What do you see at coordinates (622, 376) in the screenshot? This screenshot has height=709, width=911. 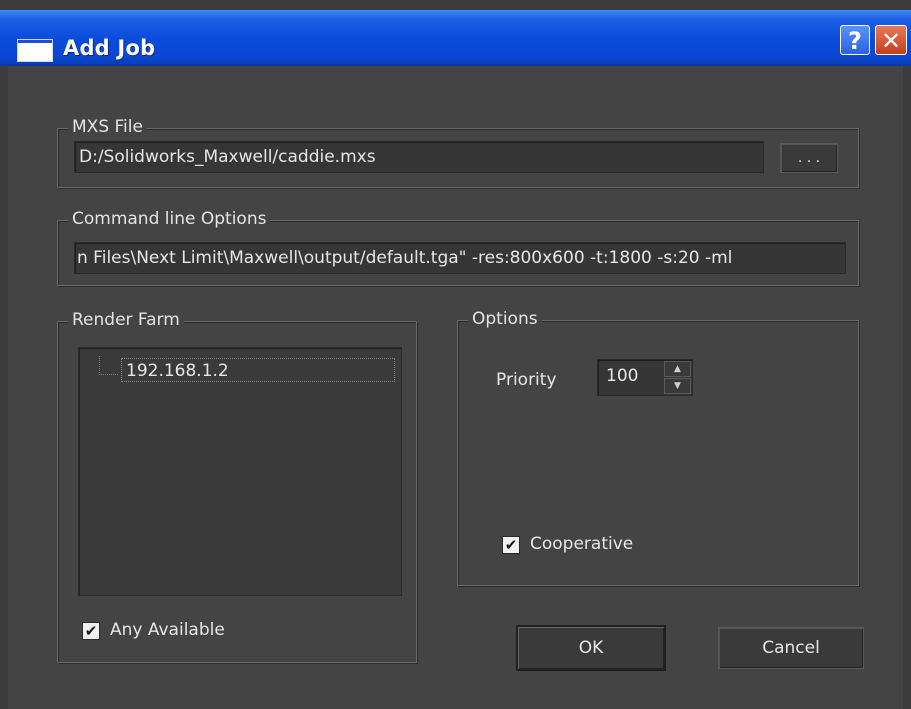 I see `priority-value: 100` at bounding box center [622, 376].